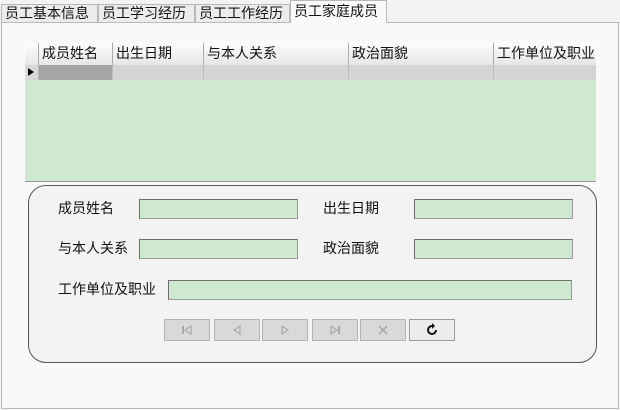 The width and height of the screenshot is (620, 410). I want to click on tab-family-members: 员工家庭成员, so click(338, 11).